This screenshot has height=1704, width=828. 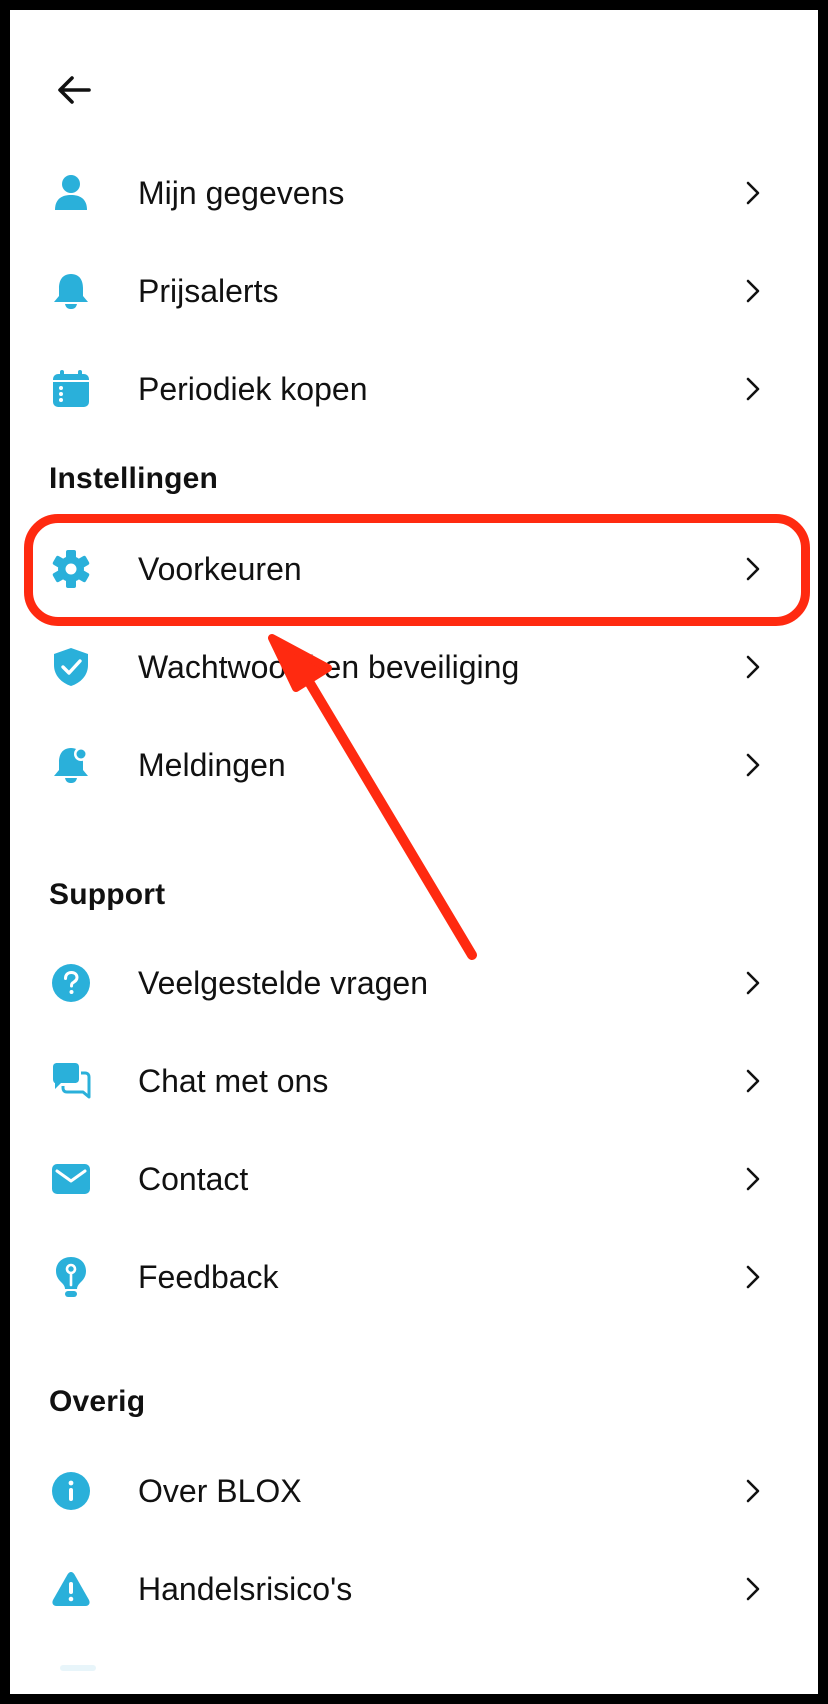 I want to click on back-button, so click(x=74, y=90).